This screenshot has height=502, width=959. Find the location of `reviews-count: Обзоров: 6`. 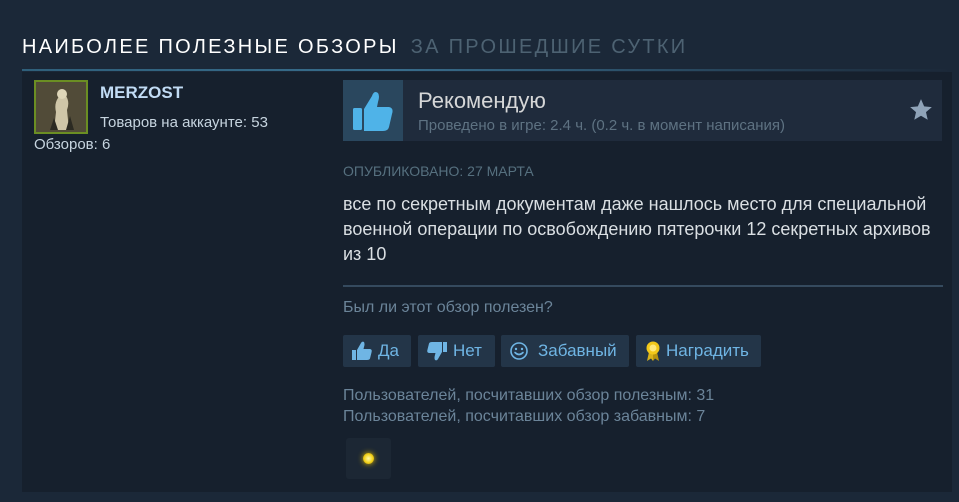

reviews-count: Обзоров: 6 is located at coordinates (72, 144).